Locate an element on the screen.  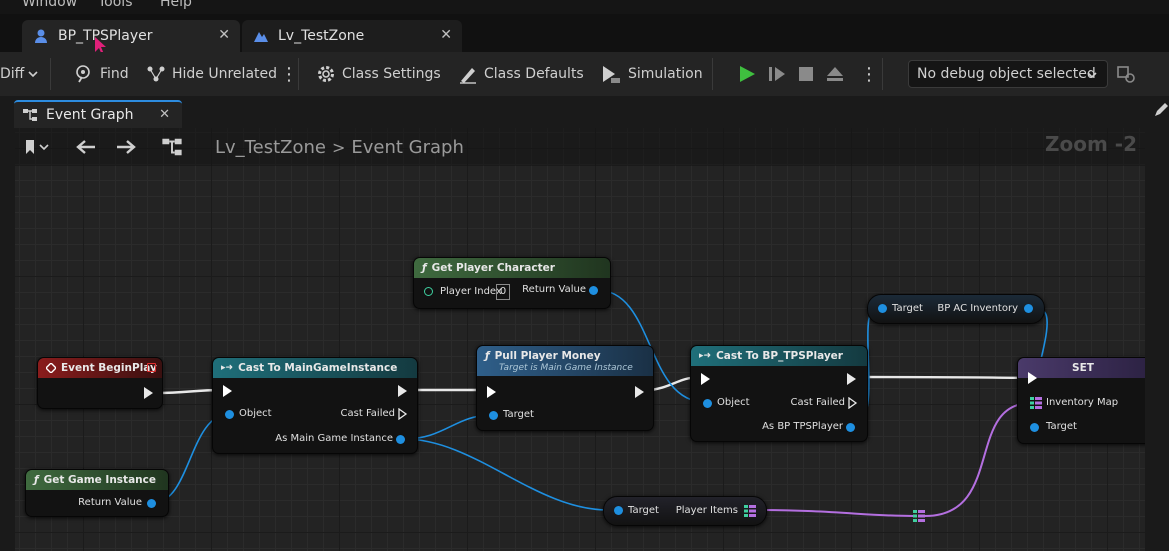
find-button: Find is located at coordinates (101, 74).